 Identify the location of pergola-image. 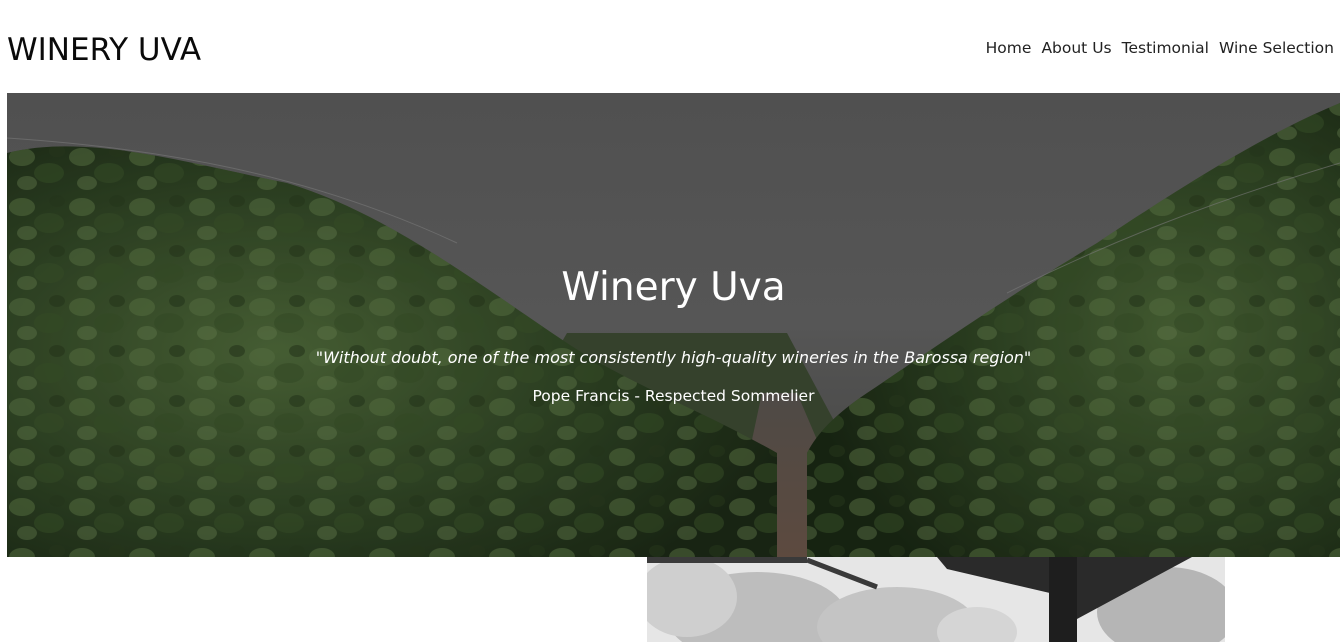
(936, 599).